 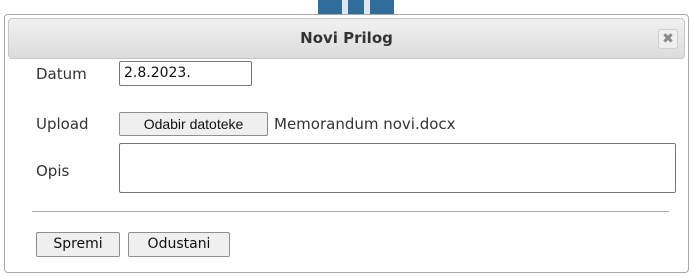 What do you see at coordinates (185, 73) in the screenshot?
I see `date-field: 2.8.2023.` at bounding box center [185, 73].